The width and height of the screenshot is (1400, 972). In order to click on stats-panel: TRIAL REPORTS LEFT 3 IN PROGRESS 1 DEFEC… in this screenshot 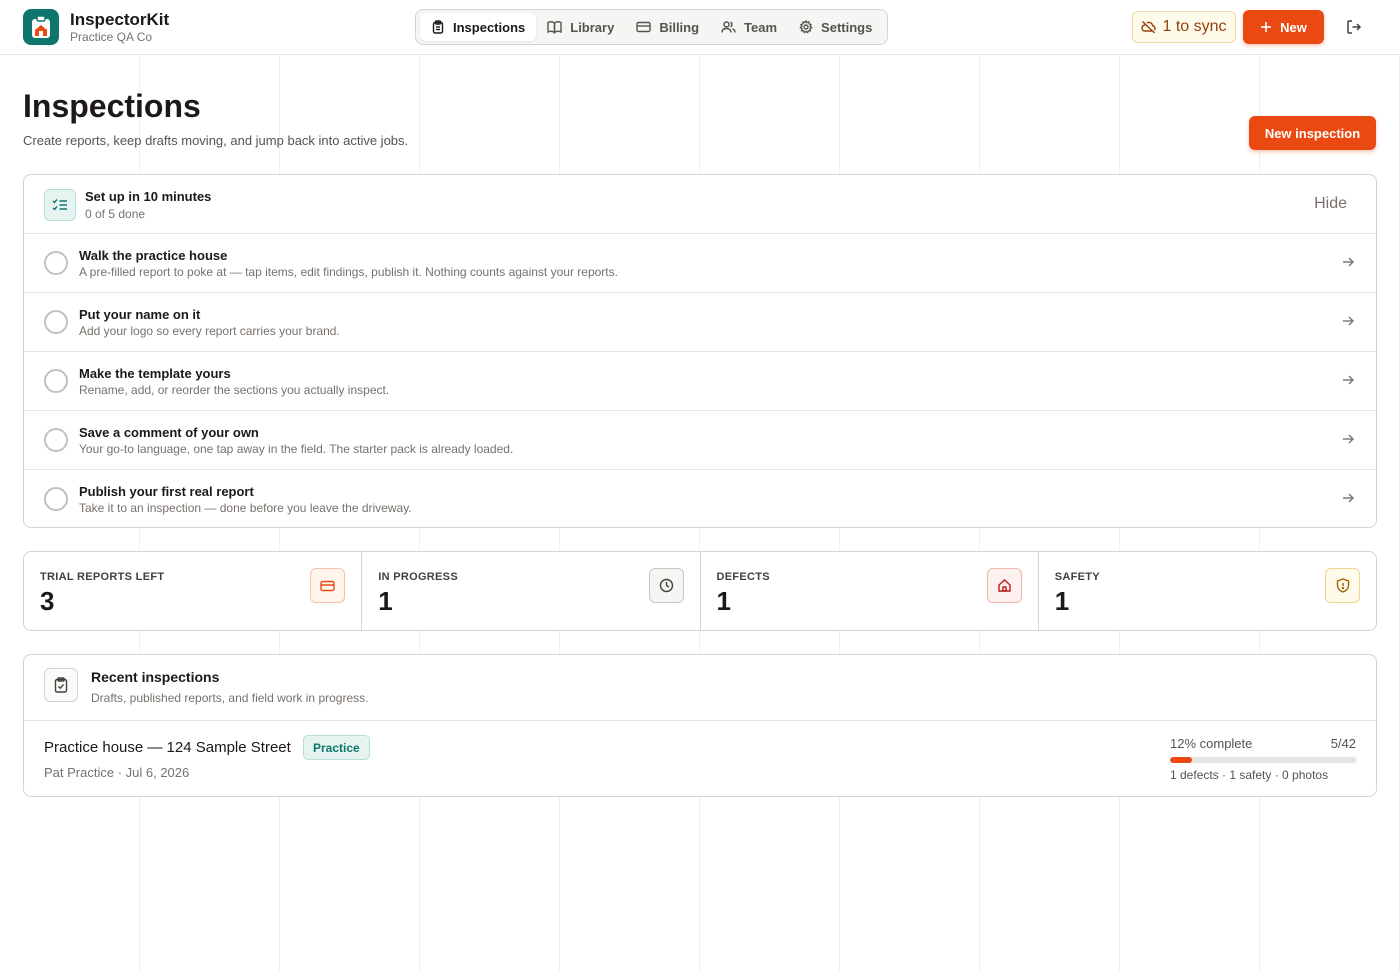, I will do `click(700, 591)`.